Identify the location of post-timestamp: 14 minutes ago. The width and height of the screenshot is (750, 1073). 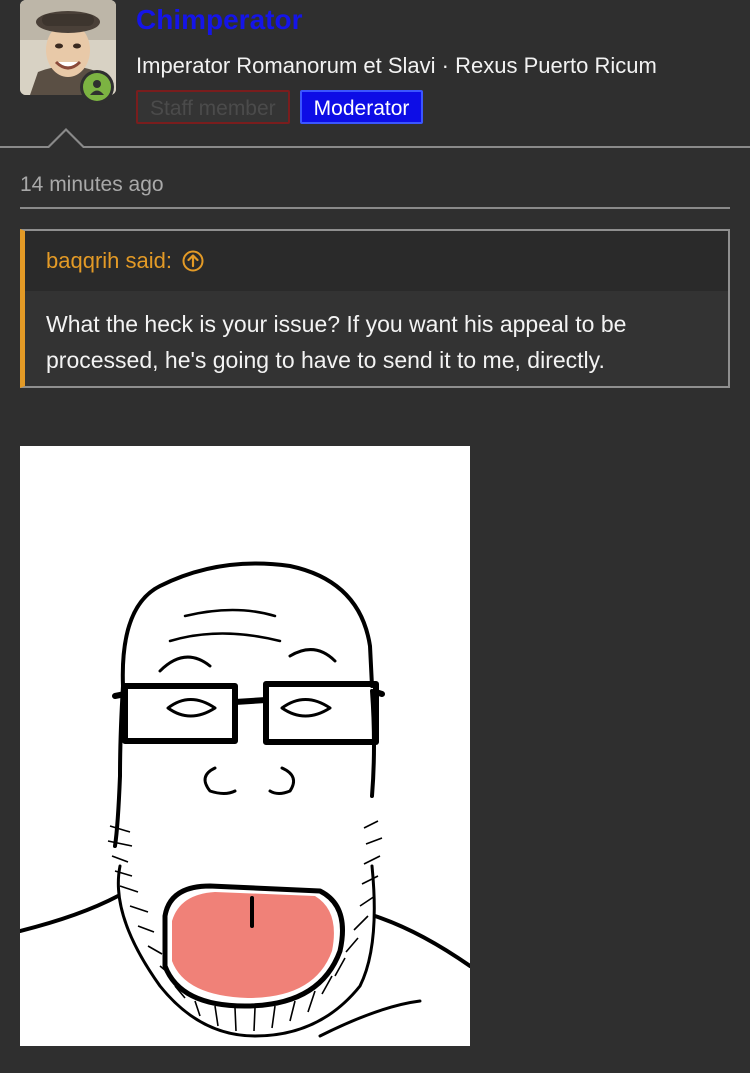
(92, 185).